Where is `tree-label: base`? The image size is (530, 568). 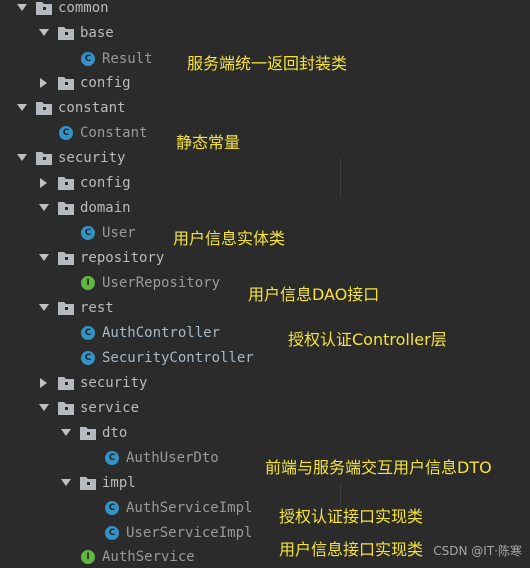 tree-label: base is located at coordinates (97, 33).